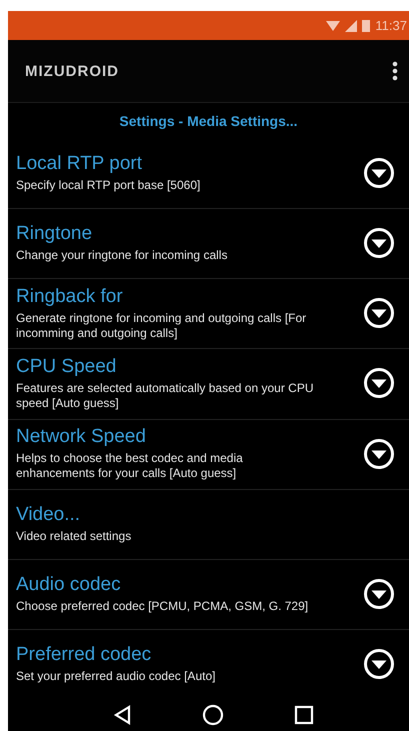 Image resolution: width=409 pixels, height=731 pixels. Describe the element at coordinates (163, 606) in the screenshot. I see `preference-summary: Choose preferred codec [PCMU, PCMA, GSM, G. 729]` at that location.